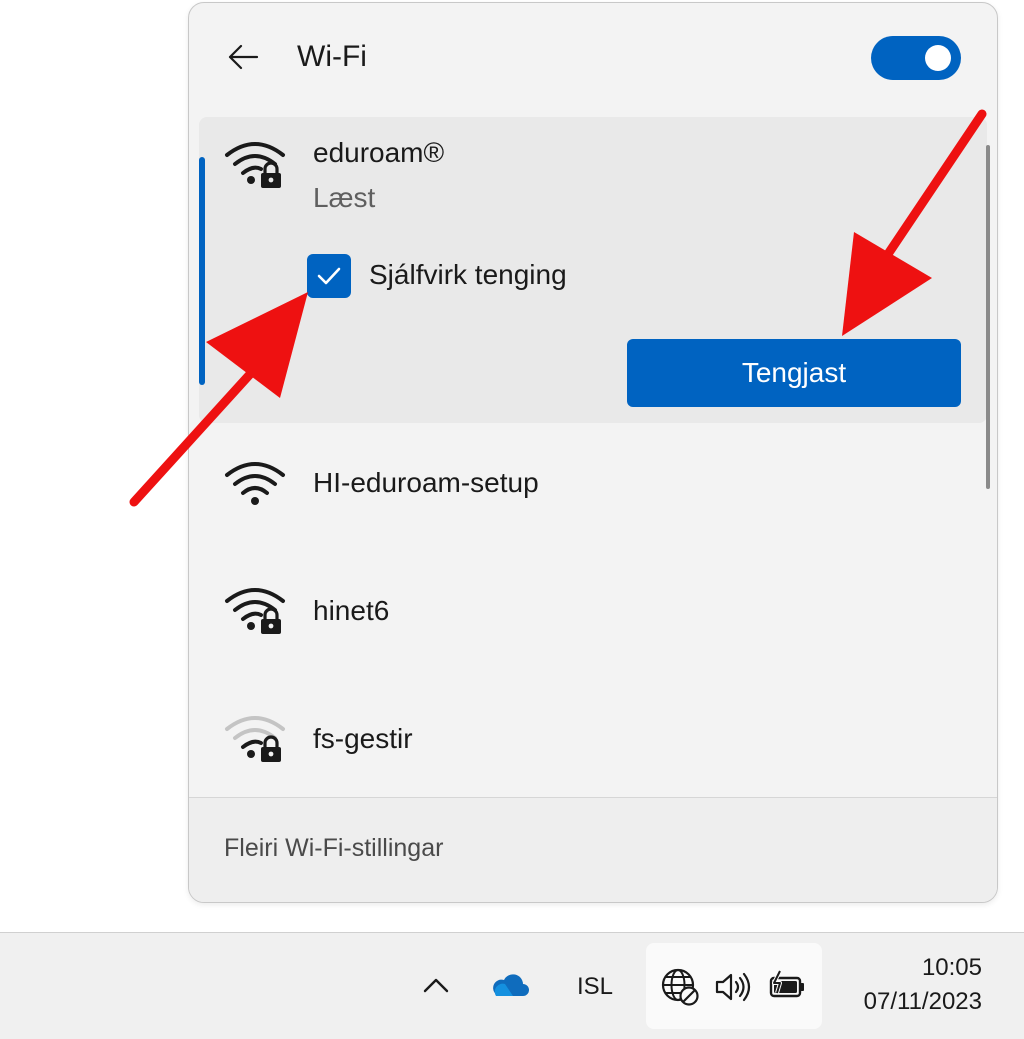 Image resolution: width=1024 pixels, height=1039 pixels. Describe the element at coordinates (255, 739) in the screenshot. I see `wifi-secured-weak-icon` at that location.